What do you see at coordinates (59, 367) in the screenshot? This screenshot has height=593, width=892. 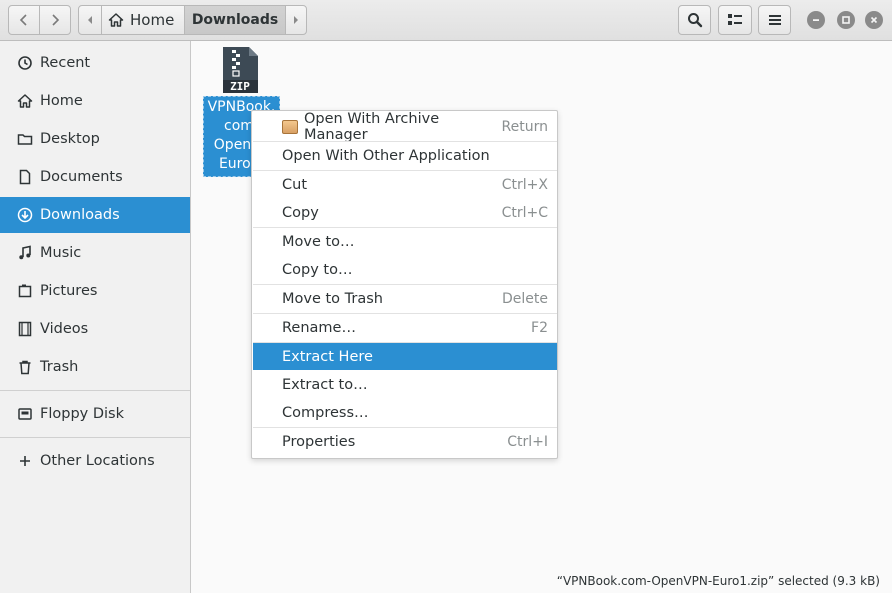 I see `sidebar-item-label: Trash` at bounding box center [59, 367].